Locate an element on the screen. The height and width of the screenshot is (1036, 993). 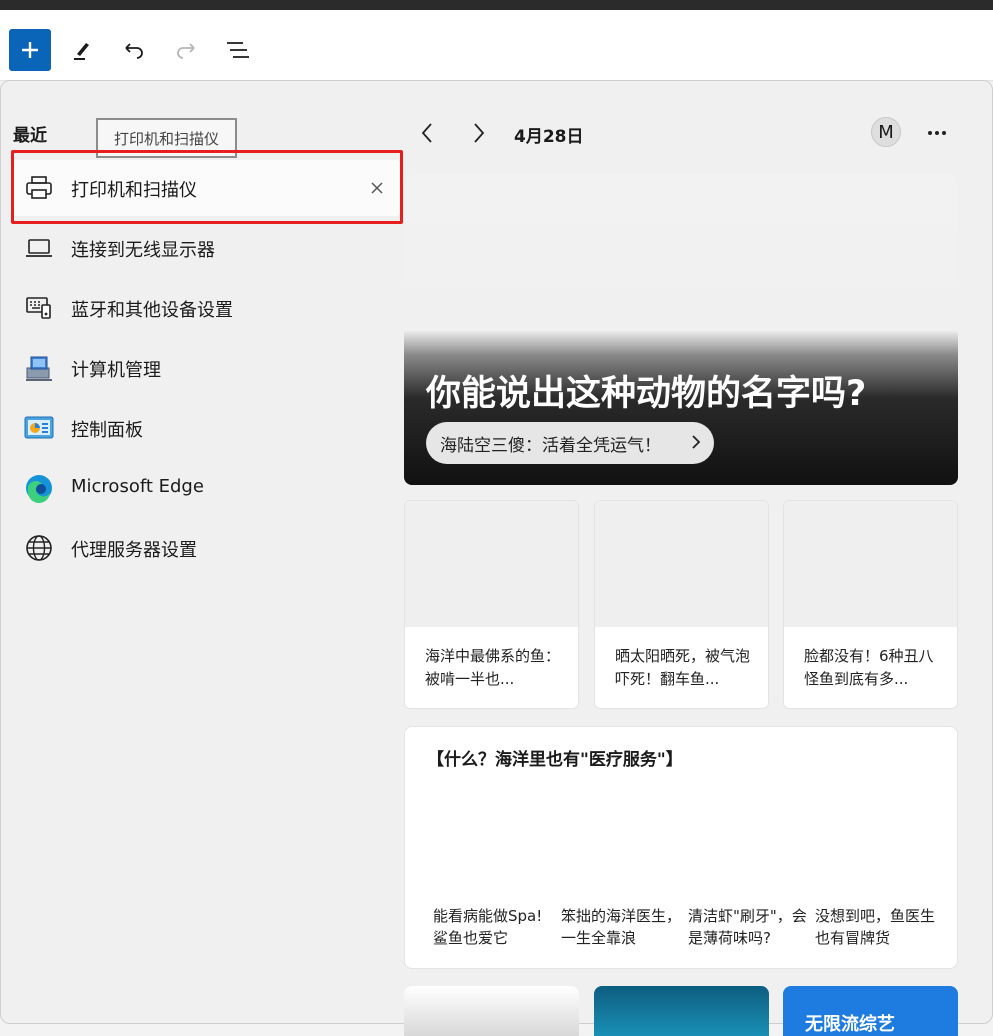
more-button is located at coordinates (937, 133).